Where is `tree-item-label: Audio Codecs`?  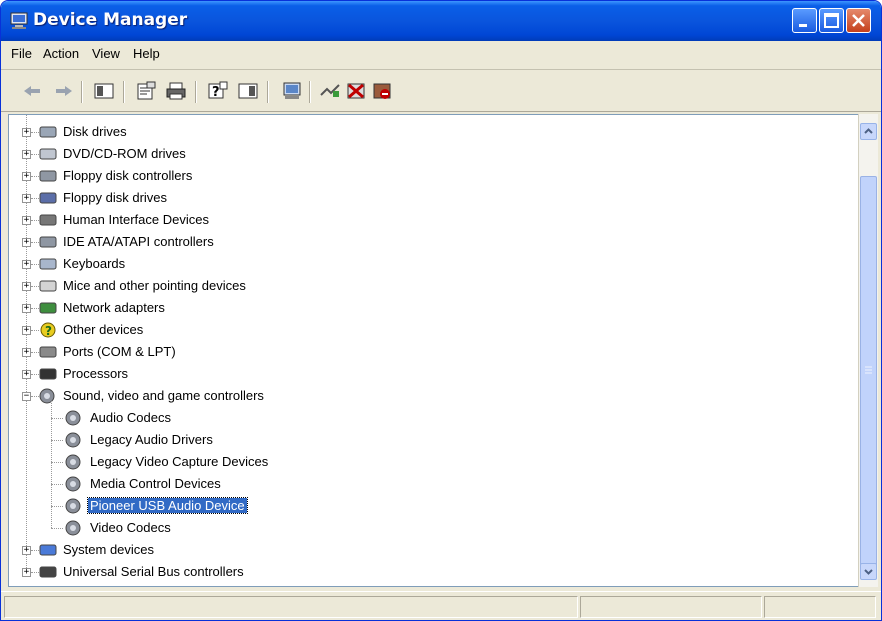 tree-item-label: Audio Codecs is located at coordinates (130, 417).